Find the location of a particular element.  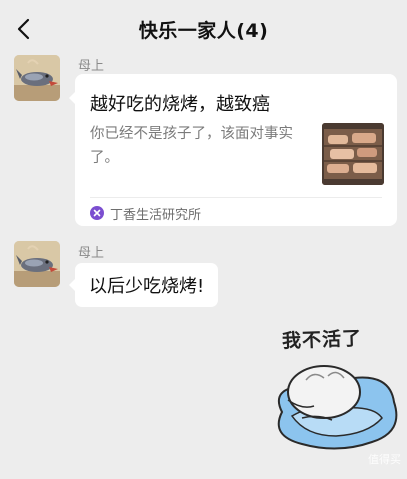

chat-header: 快乐一家人(4) is located at coordinates (203, 29).